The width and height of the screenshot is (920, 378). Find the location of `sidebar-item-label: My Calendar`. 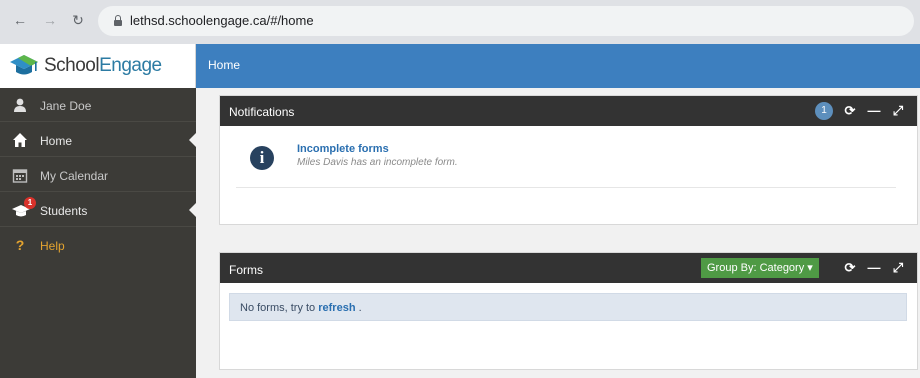

sidebar-item-label: My Calendar is located at coordinates (74, 176).